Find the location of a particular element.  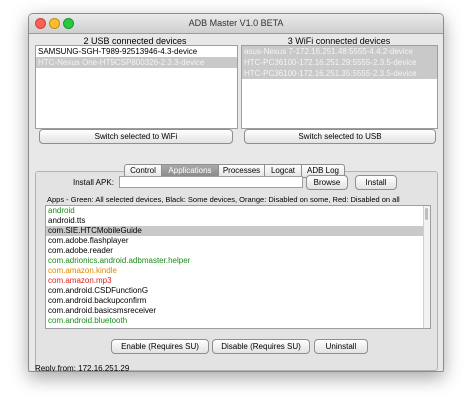

app-list-item: com.adobe.flashplayer is located at coordinates (238, 241).